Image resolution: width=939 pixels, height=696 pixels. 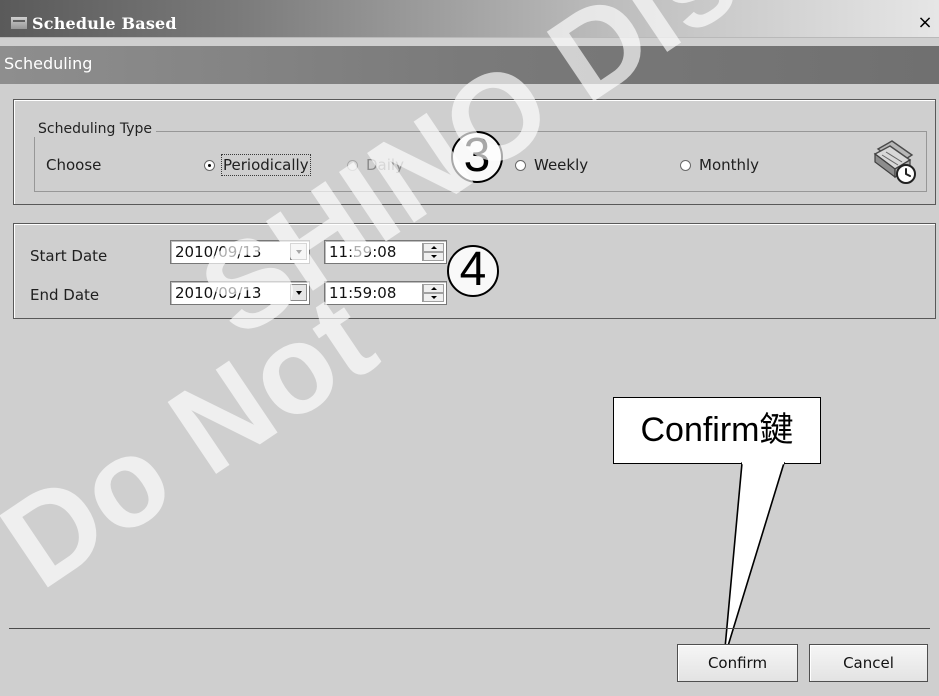 I want to click on confirm-button: Confirm, so click(x=737, y=663).